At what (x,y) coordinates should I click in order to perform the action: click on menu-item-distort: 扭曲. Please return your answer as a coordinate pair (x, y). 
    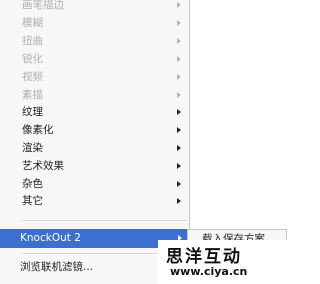
    Looking at the image, I should click on (94, 41).